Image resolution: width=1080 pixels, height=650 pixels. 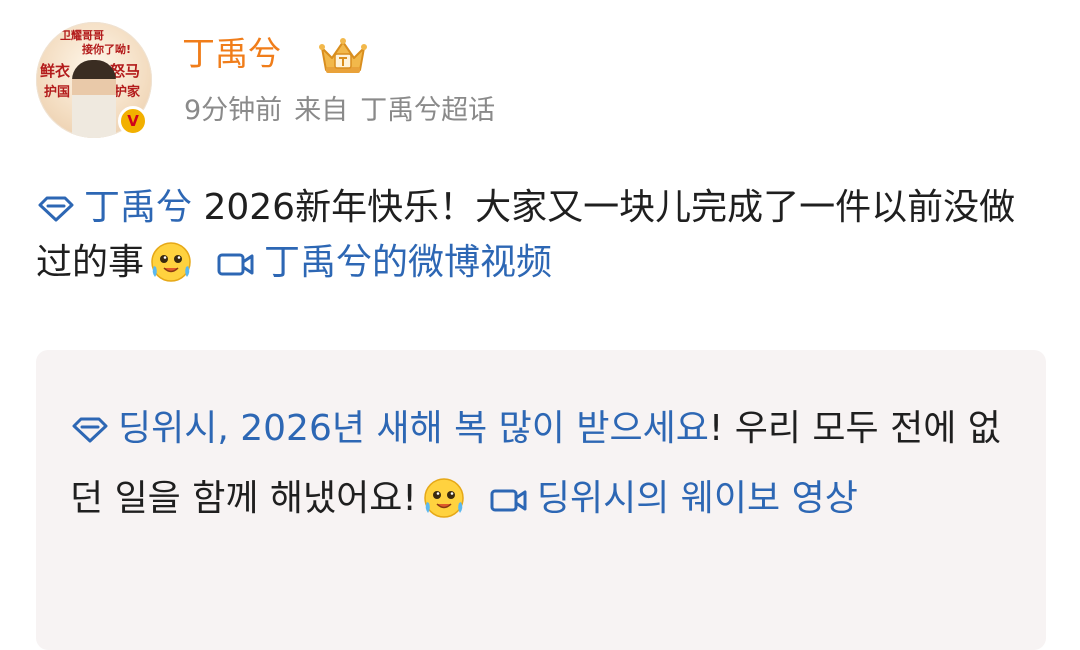 I want to click on translation-video-link: 딩위시의 웨이보 영상, so click(x=664, y=498).